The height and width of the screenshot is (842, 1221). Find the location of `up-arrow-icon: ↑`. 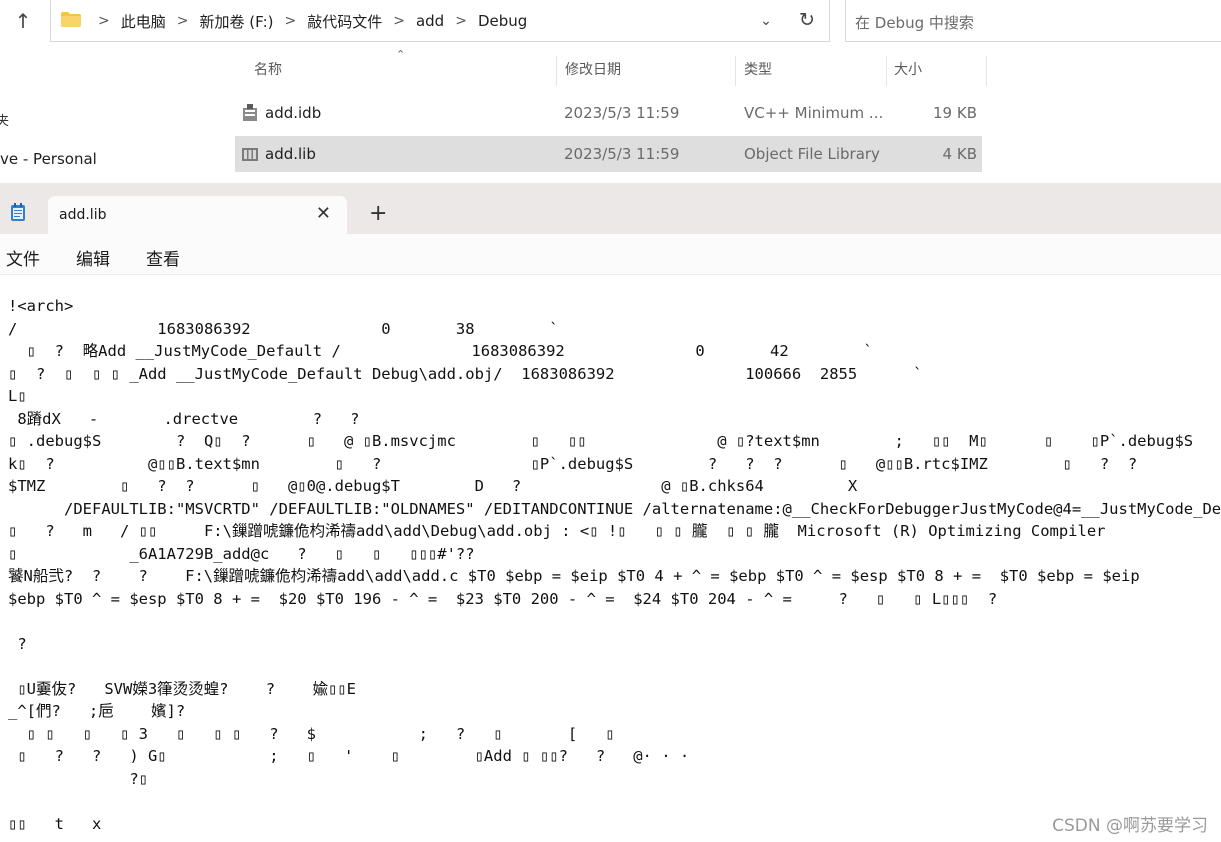

up-arrow-icon: ↑ is located at coordinates (23, 21).